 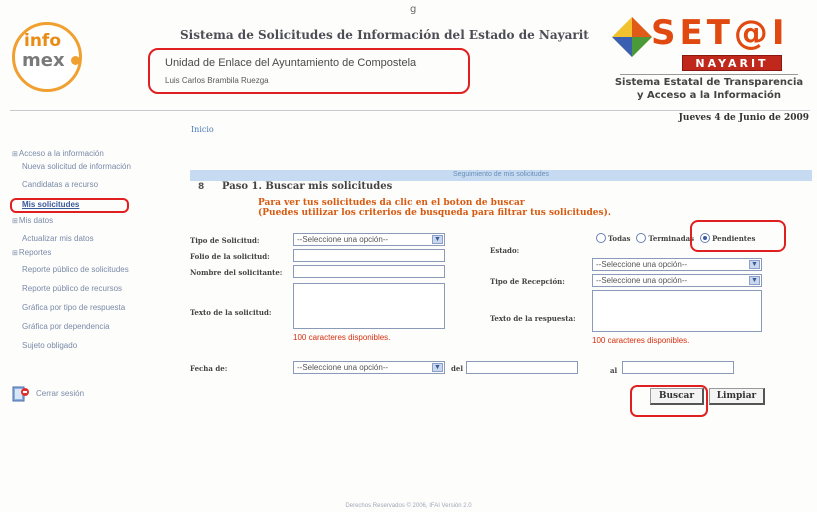 I want to click on tipo-solicitud-value: --Seleccione una opción--, so click(x=343, y=239).